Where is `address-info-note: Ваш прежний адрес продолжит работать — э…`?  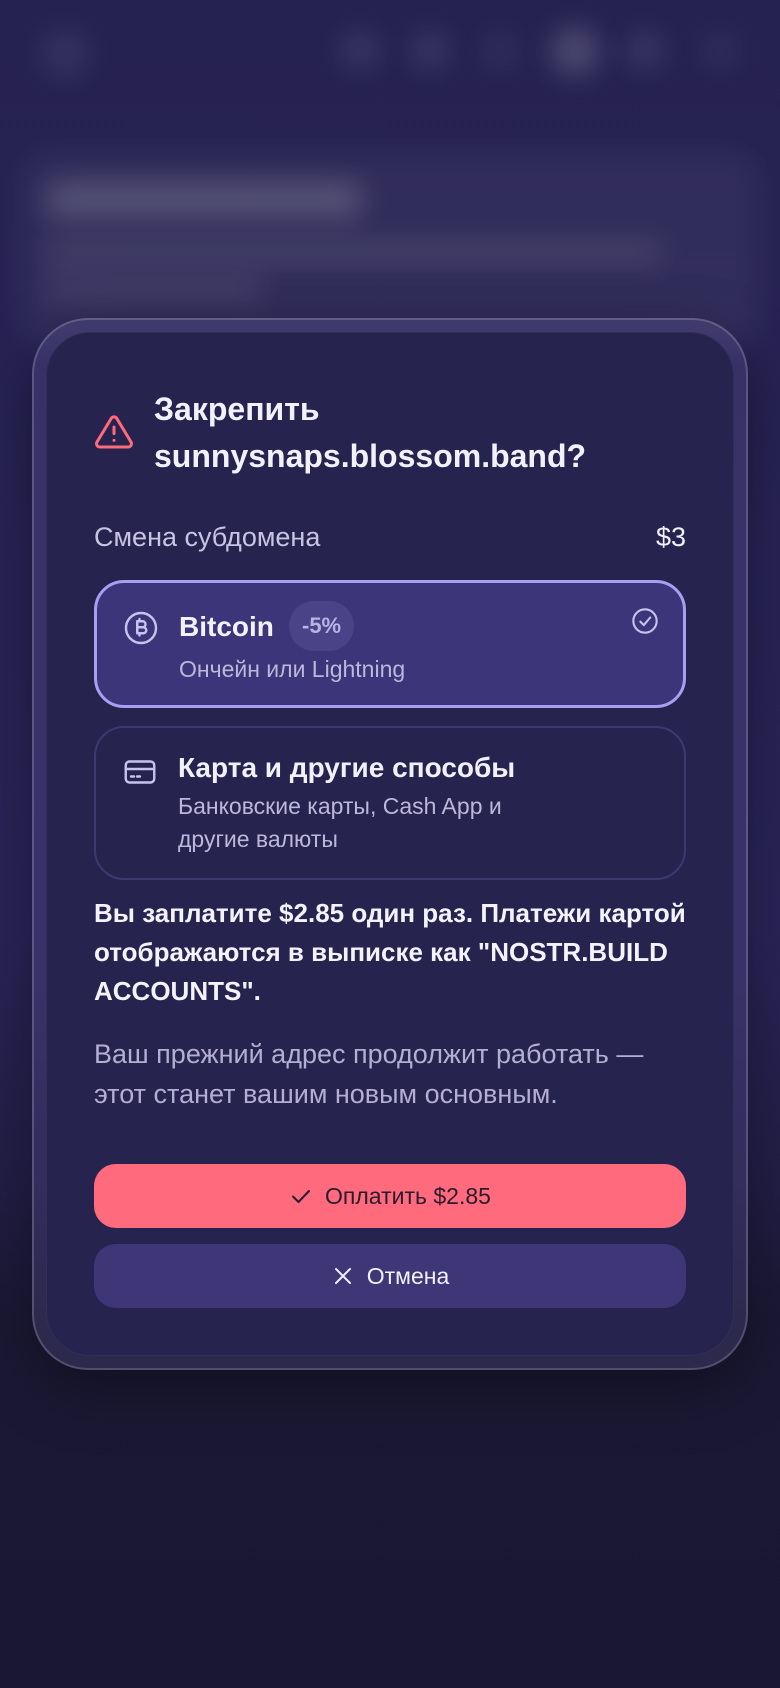
address-info-note: Ваш прежний адрес продолжит работать — э… is located at coordinates (369, 1074).